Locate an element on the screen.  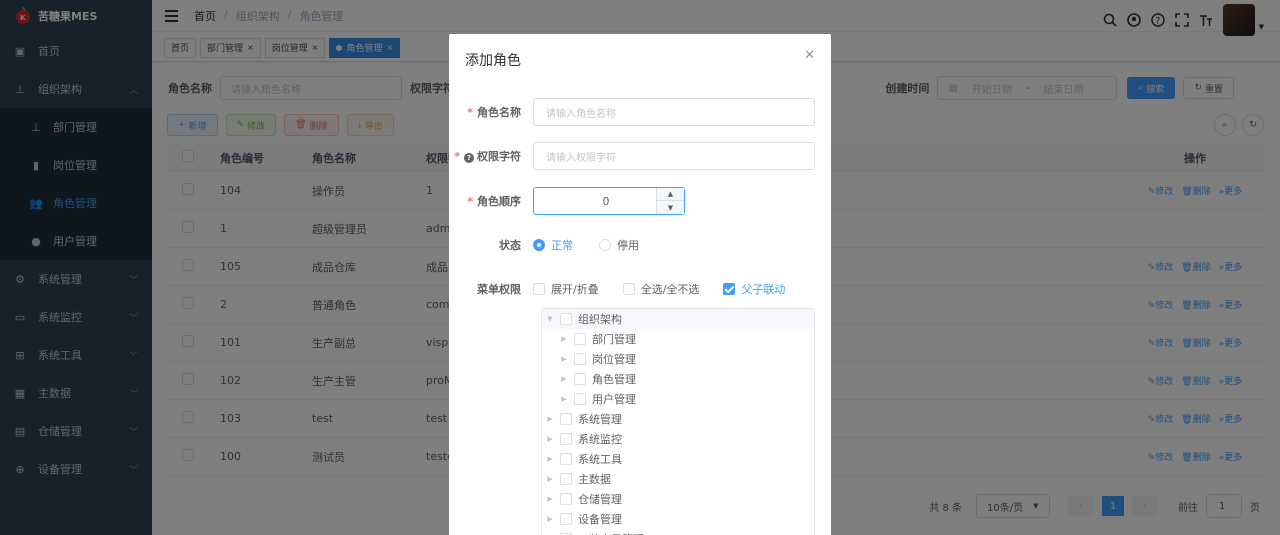
menu-perm-row: 菜单权限 展开/折叠 全选/全不选 父子联动 is located at coordinates (632, 289).